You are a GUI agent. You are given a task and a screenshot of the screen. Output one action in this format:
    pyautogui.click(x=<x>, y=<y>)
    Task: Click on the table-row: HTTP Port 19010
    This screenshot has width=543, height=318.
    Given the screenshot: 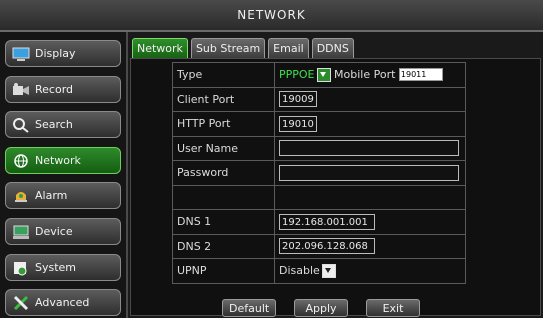 What is the action you would take?
    pyautogui.click(x=319, y=124)
    